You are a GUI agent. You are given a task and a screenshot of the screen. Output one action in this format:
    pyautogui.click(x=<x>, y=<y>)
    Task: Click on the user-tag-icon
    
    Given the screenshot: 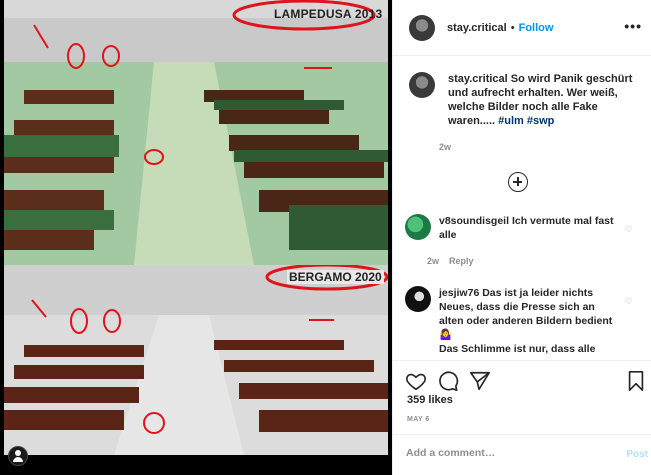 What is the action you would take?
    pyautogui.click(x=18, y=456)
    